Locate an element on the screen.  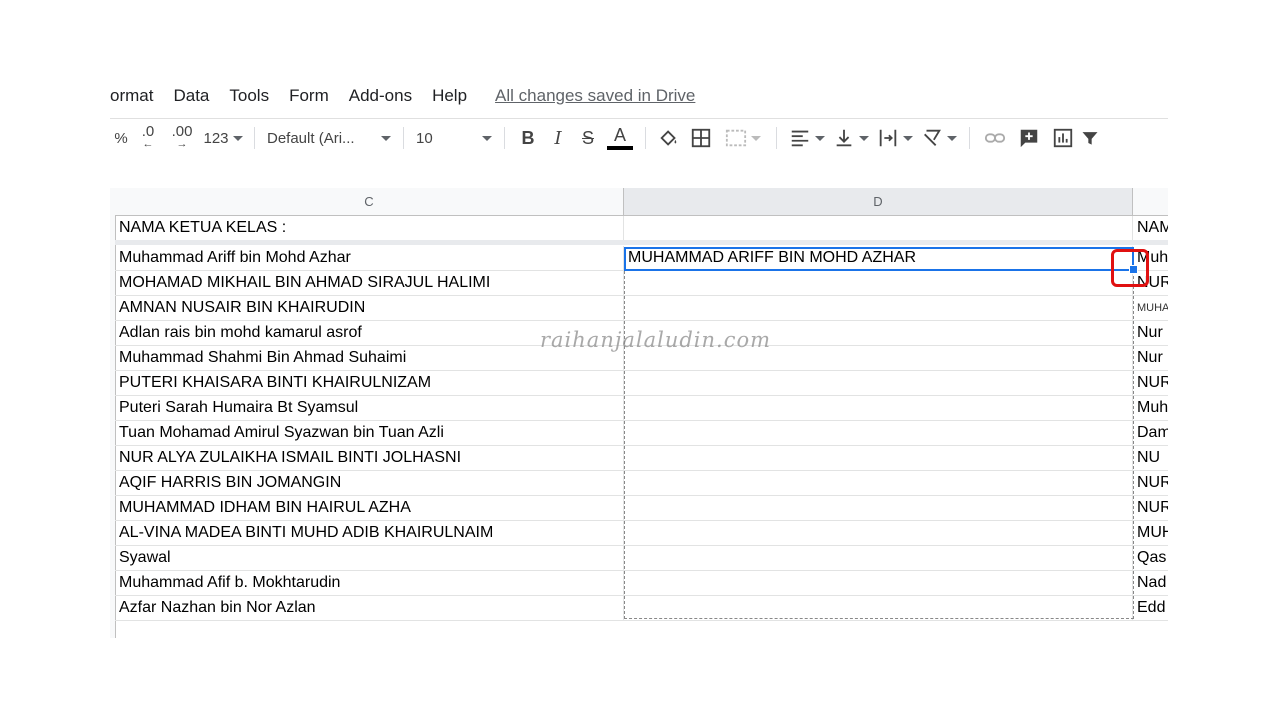
saved-status-link: All changes saved in Drive is located at coordinates (595, 96).